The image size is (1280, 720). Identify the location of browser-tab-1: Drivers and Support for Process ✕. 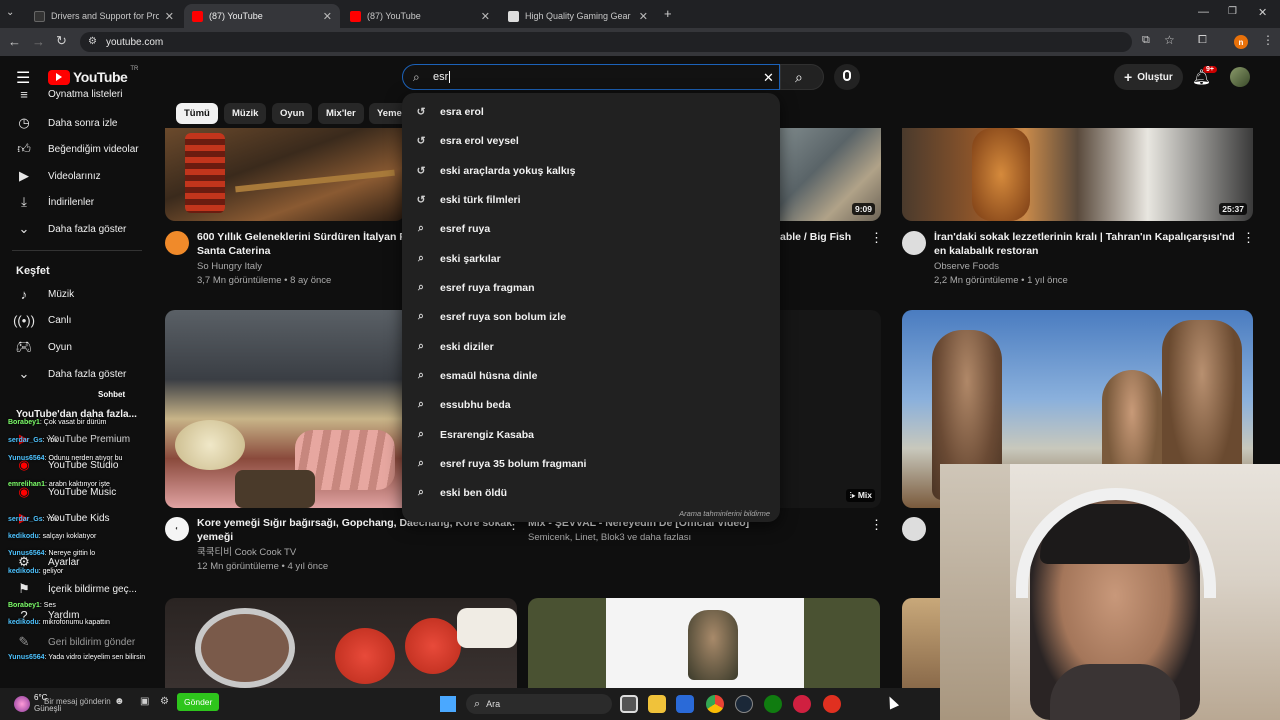
(104, 16).